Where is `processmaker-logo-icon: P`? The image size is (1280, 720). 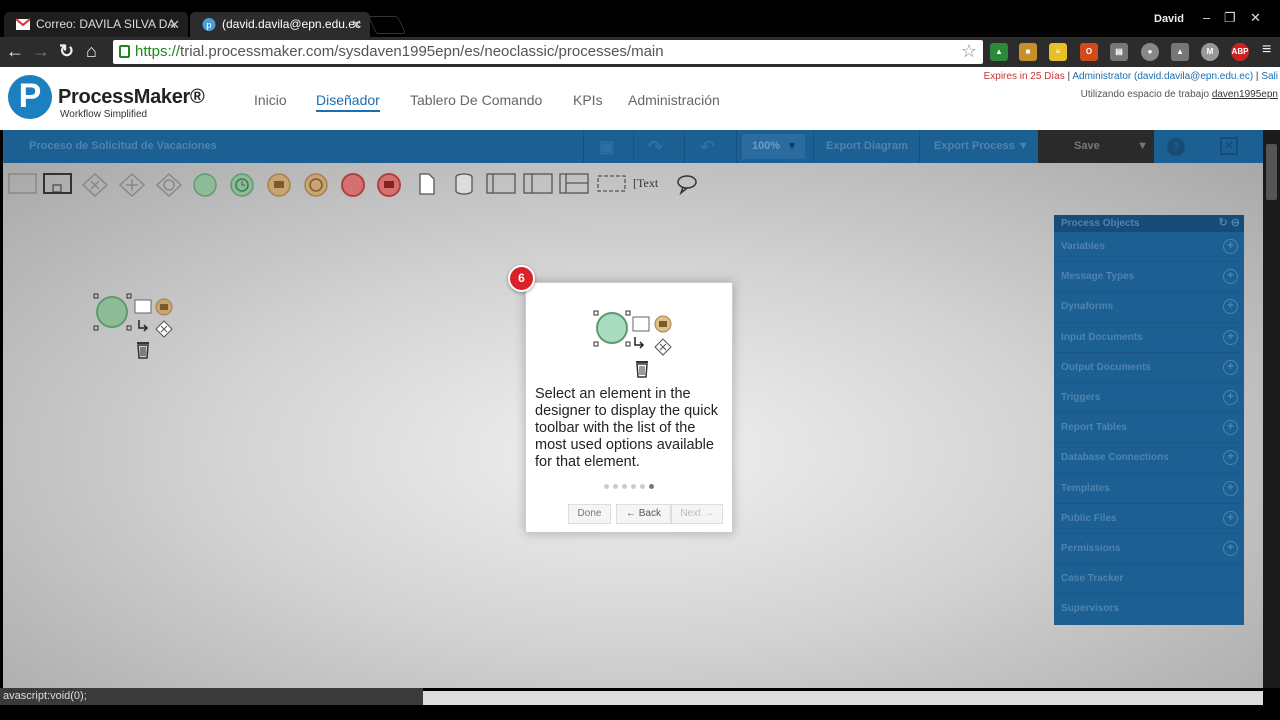 processmaker-logo-icon: P is located at coordinates (30, 97).